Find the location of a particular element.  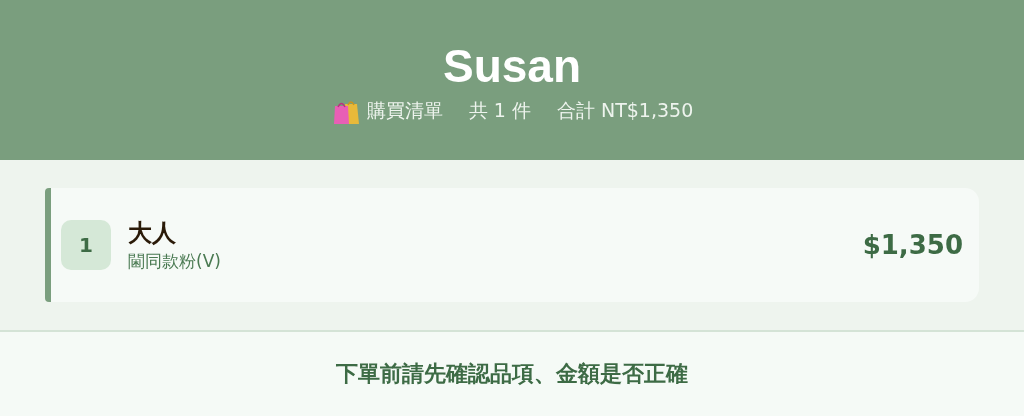

item-count: 共 1 件 is located at coordinates (499, 110).